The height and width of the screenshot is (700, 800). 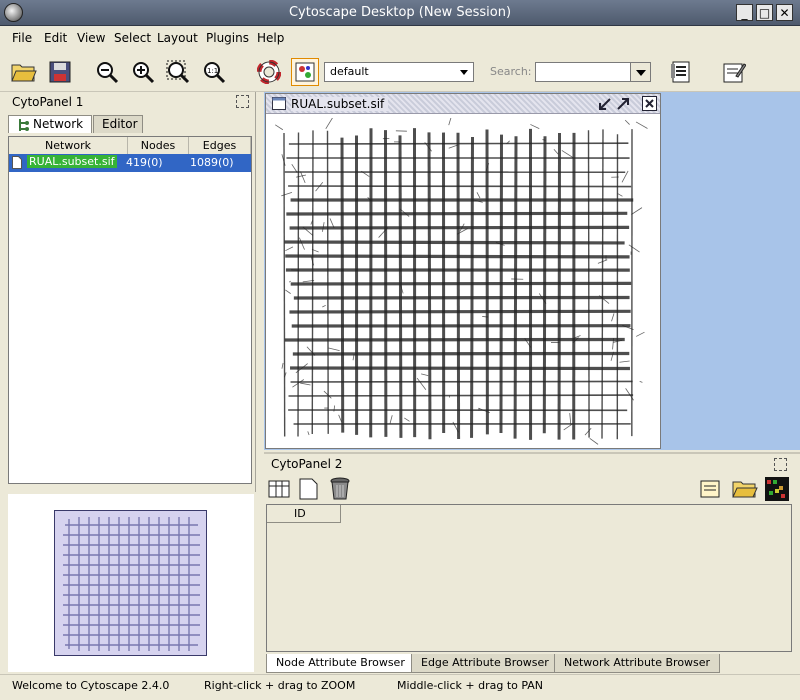 I want to click on tab-editor: Editor, so click(x=118, y=124).